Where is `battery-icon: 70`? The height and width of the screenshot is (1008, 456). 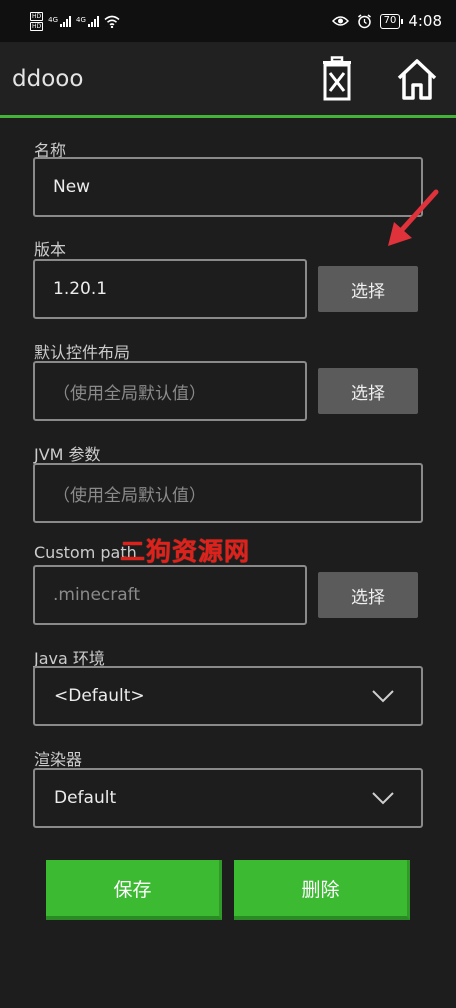 battery-icon: 70 is located at coordinates (391, 21).